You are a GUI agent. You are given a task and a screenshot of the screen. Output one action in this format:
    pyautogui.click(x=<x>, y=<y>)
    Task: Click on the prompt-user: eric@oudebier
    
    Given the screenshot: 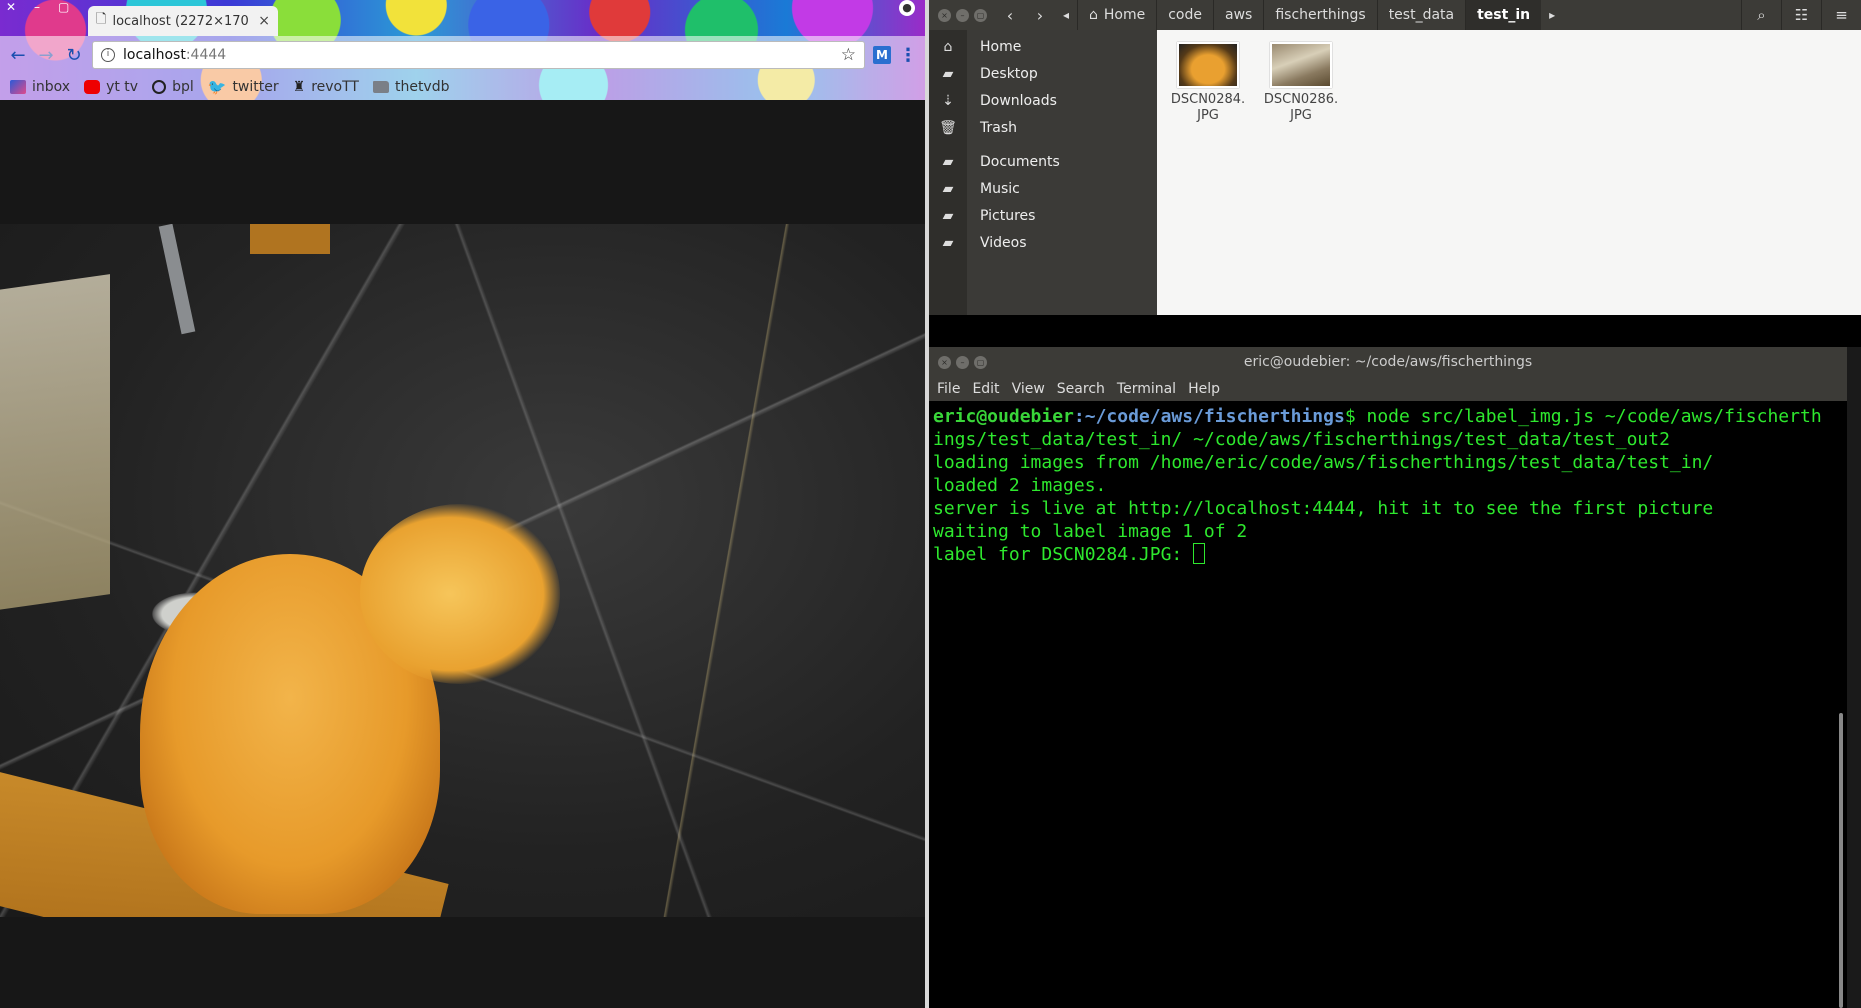 What is the action you would take?
    pyautogui.click(x=1003, y=416)
    